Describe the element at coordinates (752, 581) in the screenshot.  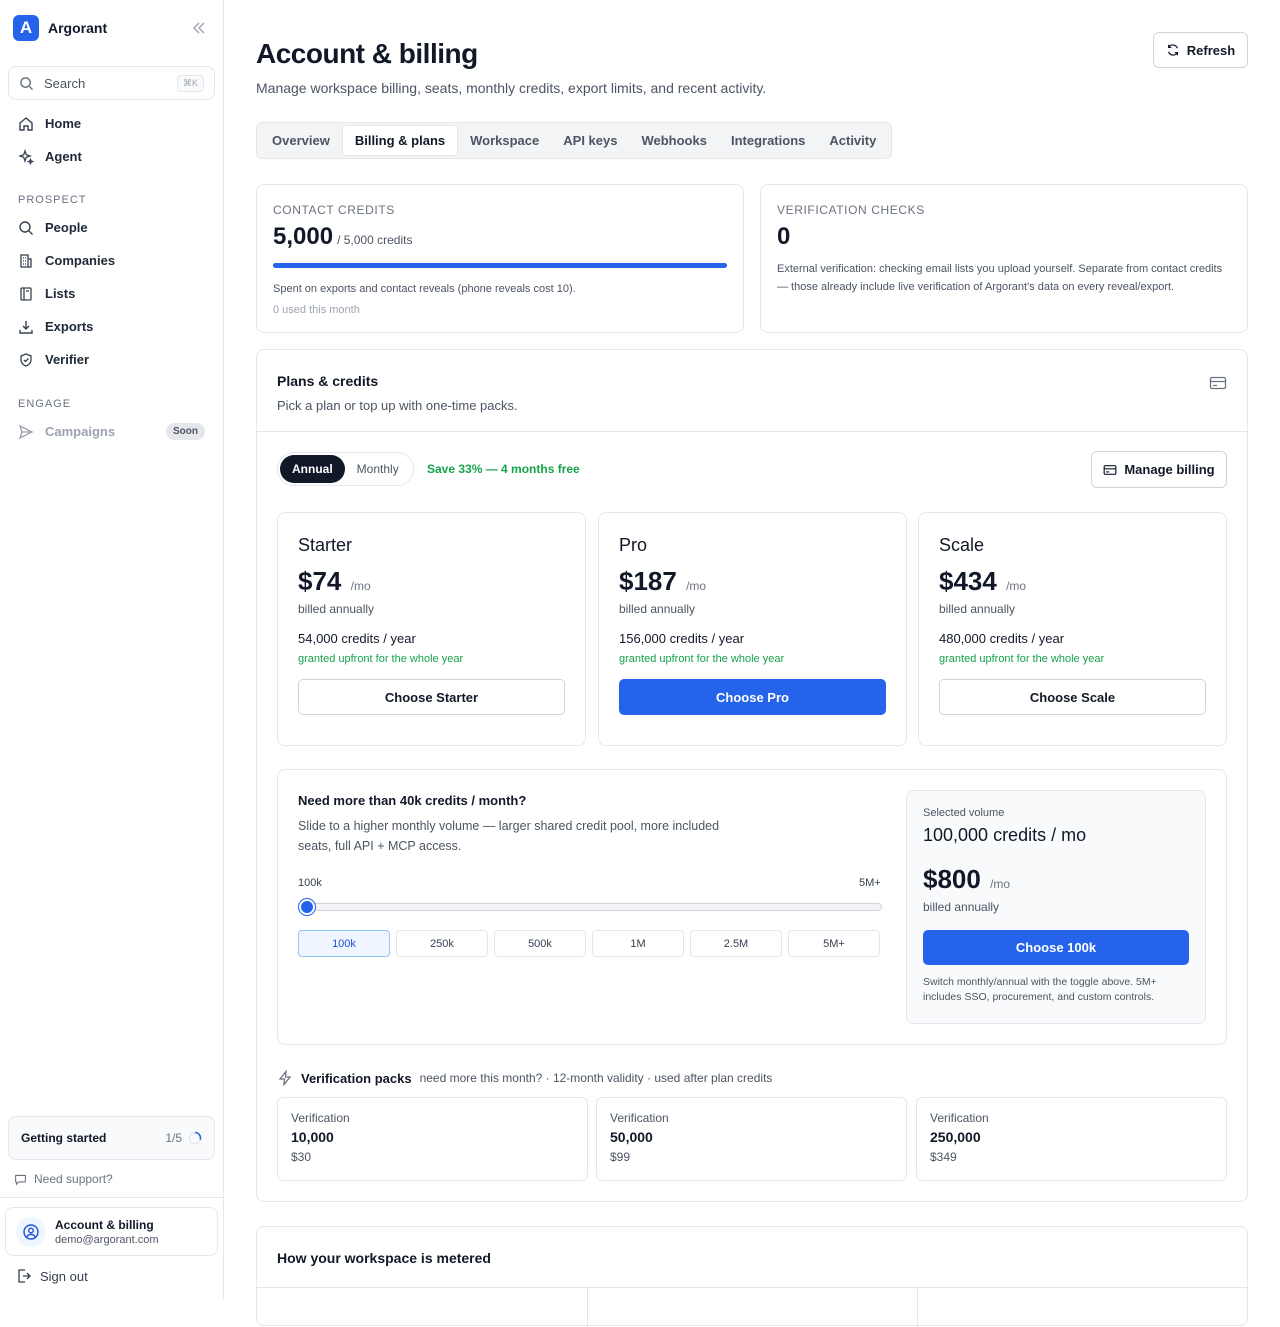
I see `plan-price: $187 /mo` at that location.